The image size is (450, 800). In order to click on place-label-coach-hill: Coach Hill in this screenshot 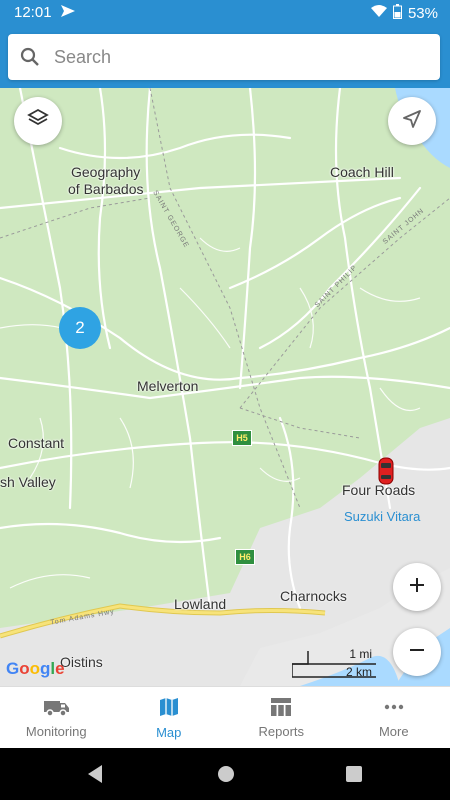, I will do `click(362, 172)`.